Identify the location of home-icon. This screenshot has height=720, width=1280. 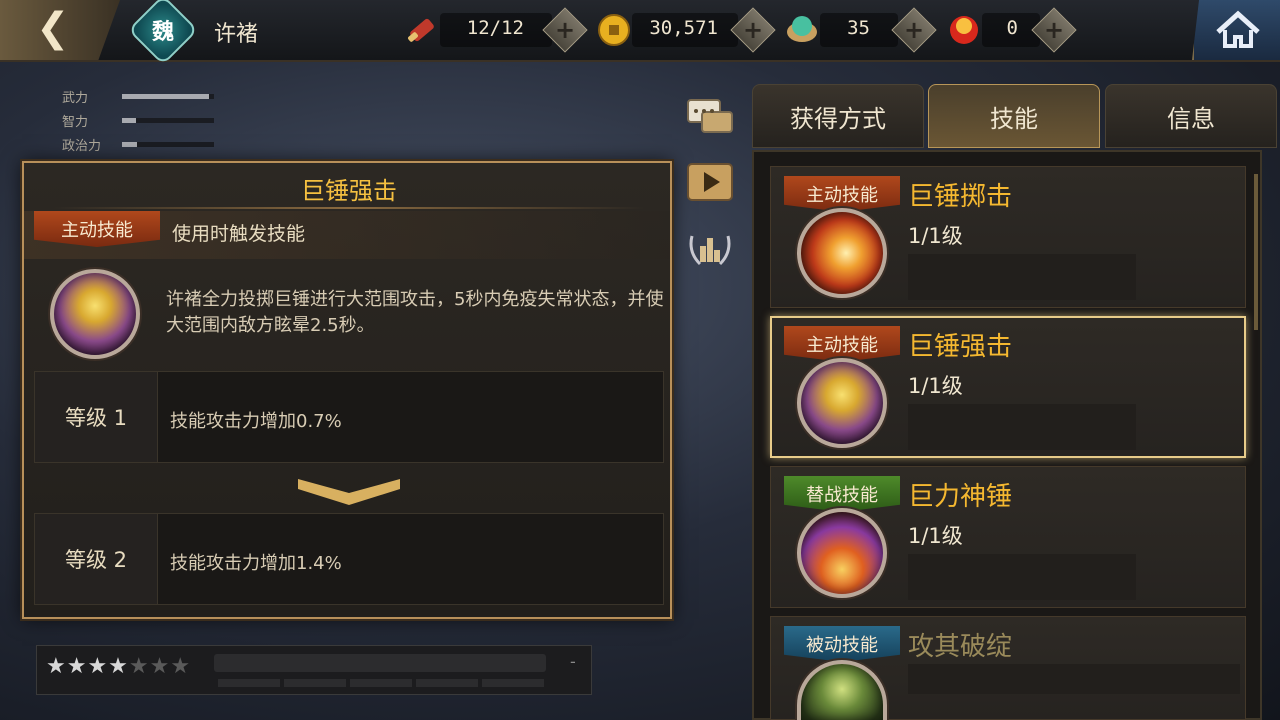
(1238, 29).